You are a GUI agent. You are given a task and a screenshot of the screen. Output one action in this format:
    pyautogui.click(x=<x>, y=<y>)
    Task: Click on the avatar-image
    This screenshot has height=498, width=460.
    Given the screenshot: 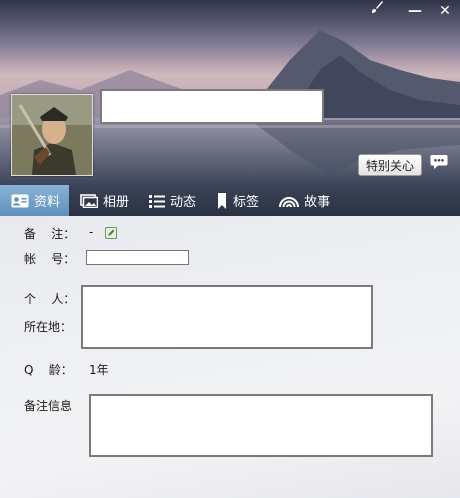 What is the action you would take?
    pyautogui.click(x=52, y=135)
    